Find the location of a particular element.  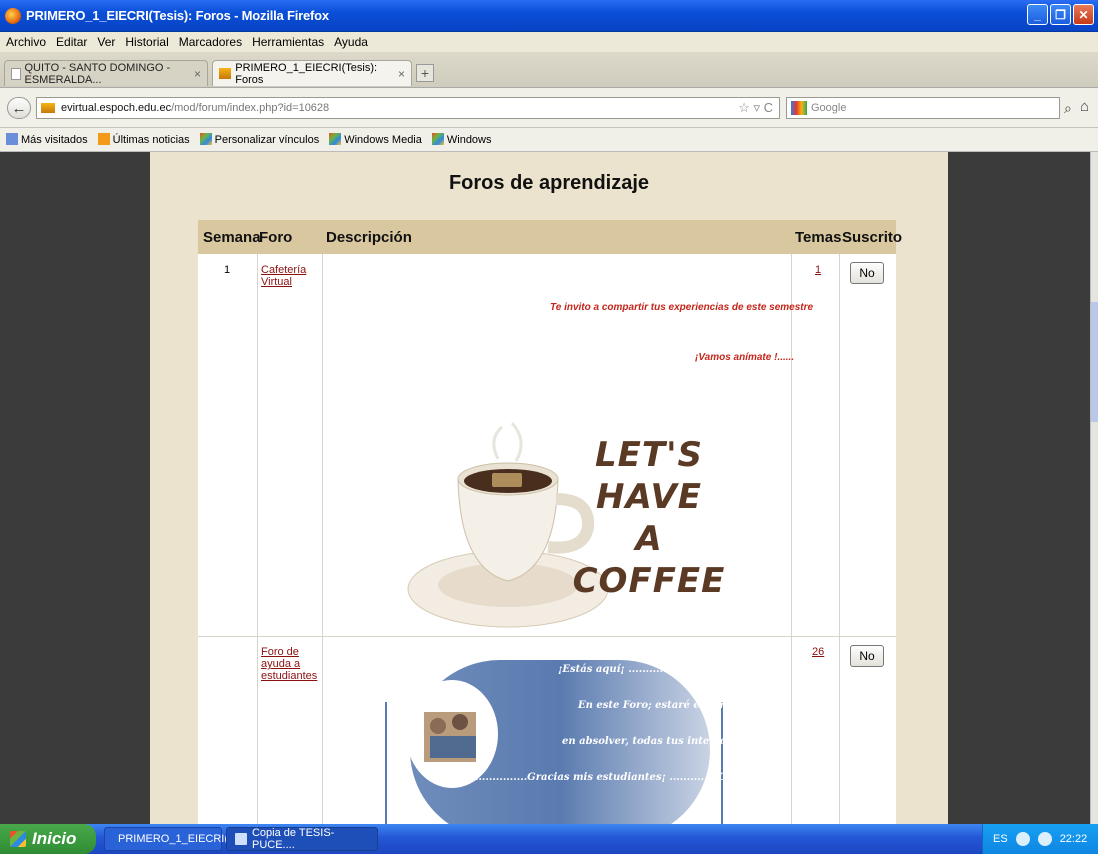

page-title: Foros de aprendizaje is located at coordinates (549, 183).